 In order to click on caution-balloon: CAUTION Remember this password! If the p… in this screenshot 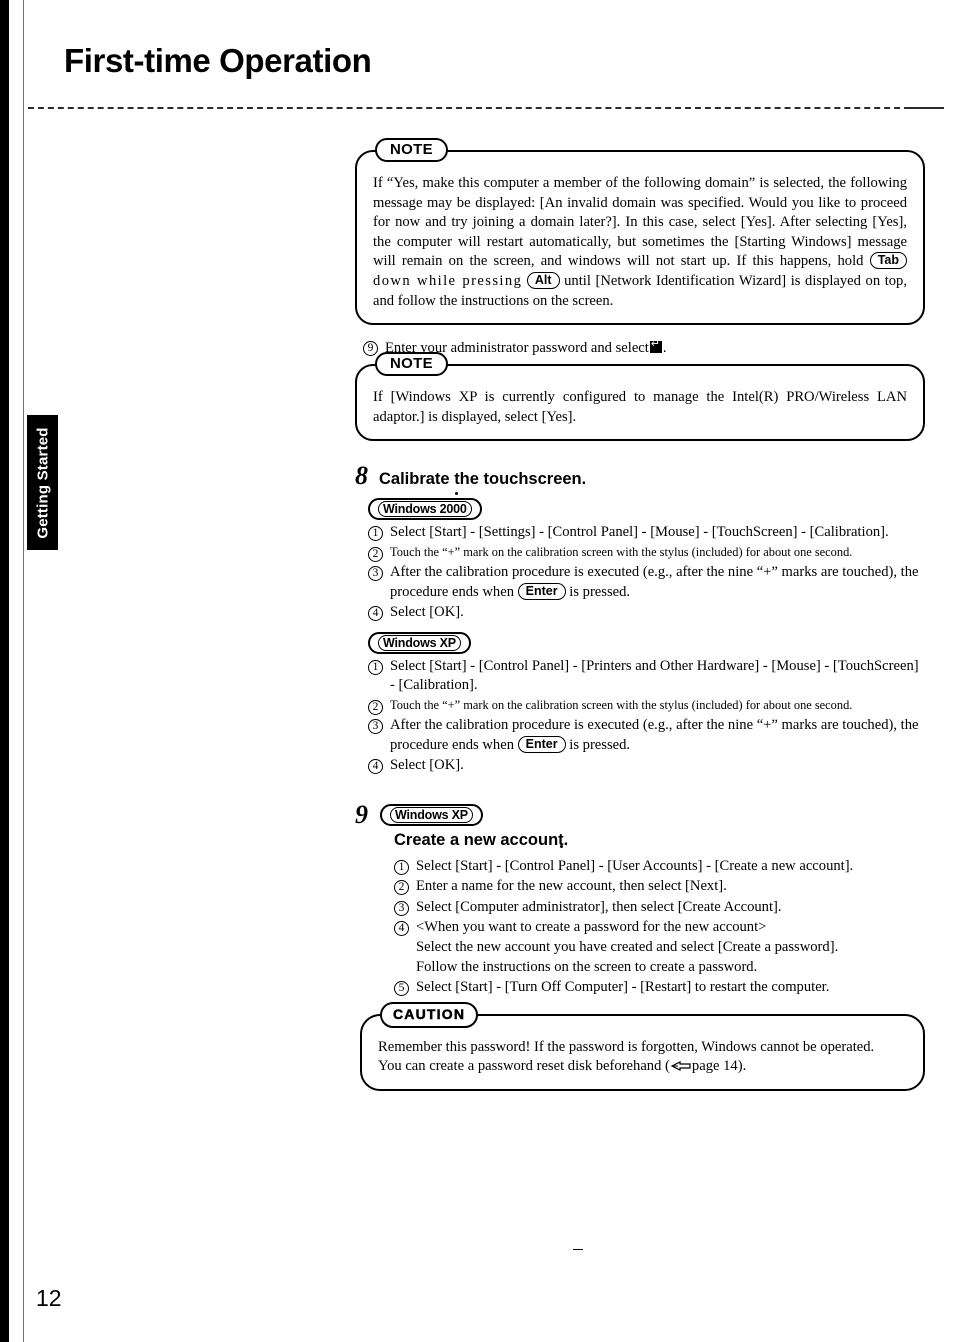, I will do `click(642, 1046)`.